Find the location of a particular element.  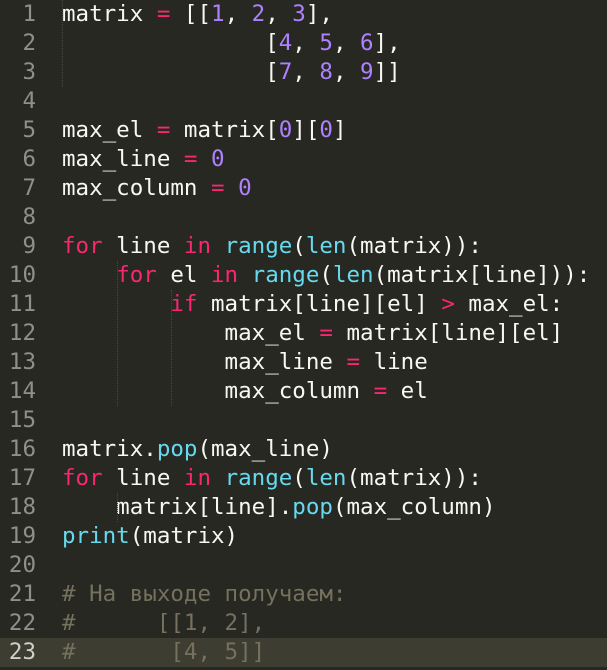

number-token: 6 is located at coordinates (367, 43).